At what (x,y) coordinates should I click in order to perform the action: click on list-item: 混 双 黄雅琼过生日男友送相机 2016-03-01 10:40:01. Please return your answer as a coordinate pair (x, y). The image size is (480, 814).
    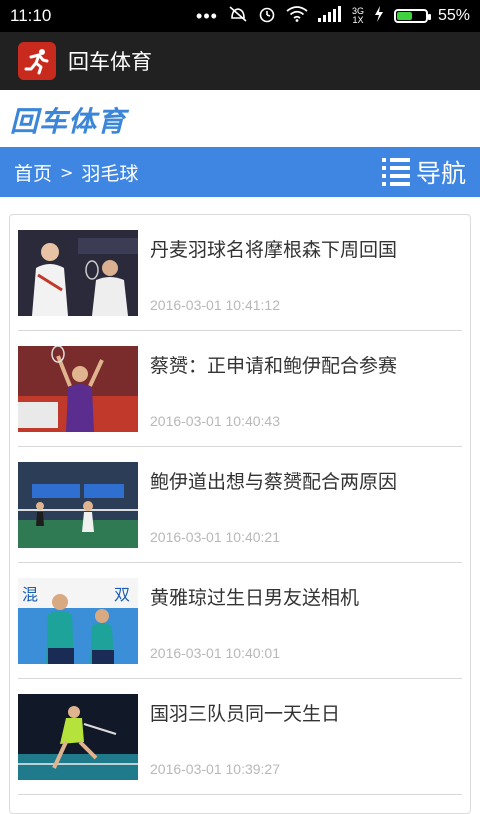
    Looking at the image, I should click on (240, 621).